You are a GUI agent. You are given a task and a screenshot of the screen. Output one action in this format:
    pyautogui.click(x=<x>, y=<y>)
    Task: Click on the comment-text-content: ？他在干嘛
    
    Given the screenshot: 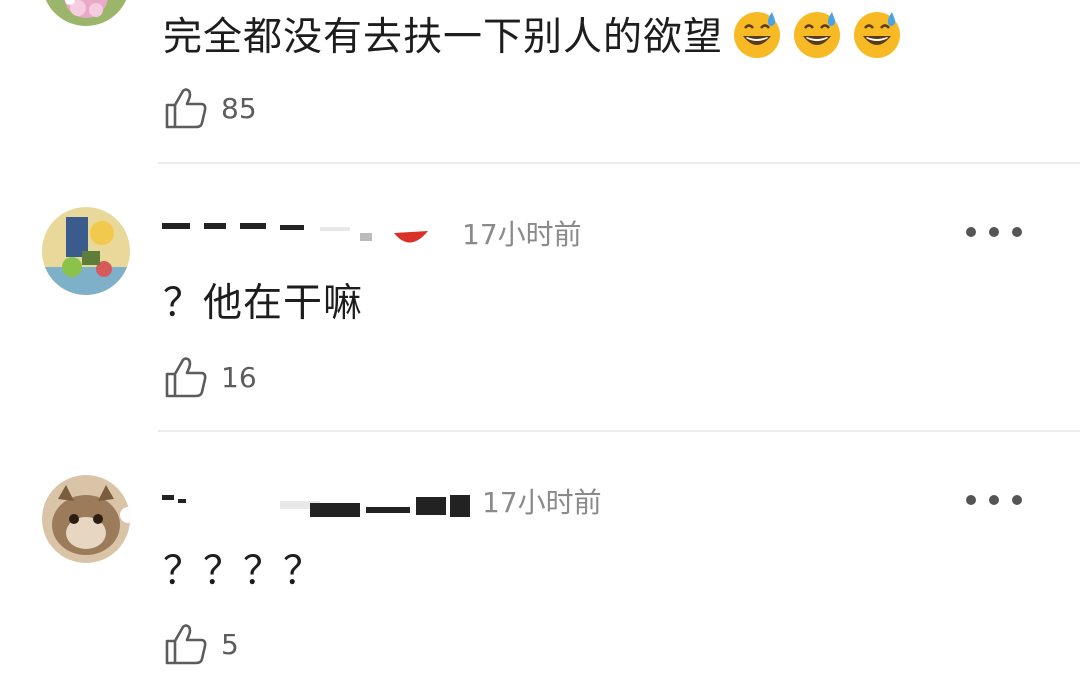 What is the action you would take?
    pyautogui.click(x=263, y=303)
    